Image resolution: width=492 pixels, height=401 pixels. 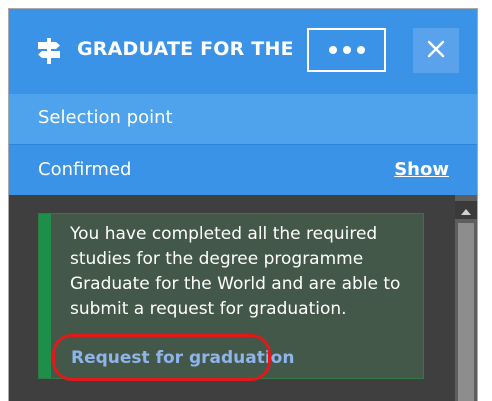 I want to click on selection-point-label: Selection point, so click(x=105, y=117).